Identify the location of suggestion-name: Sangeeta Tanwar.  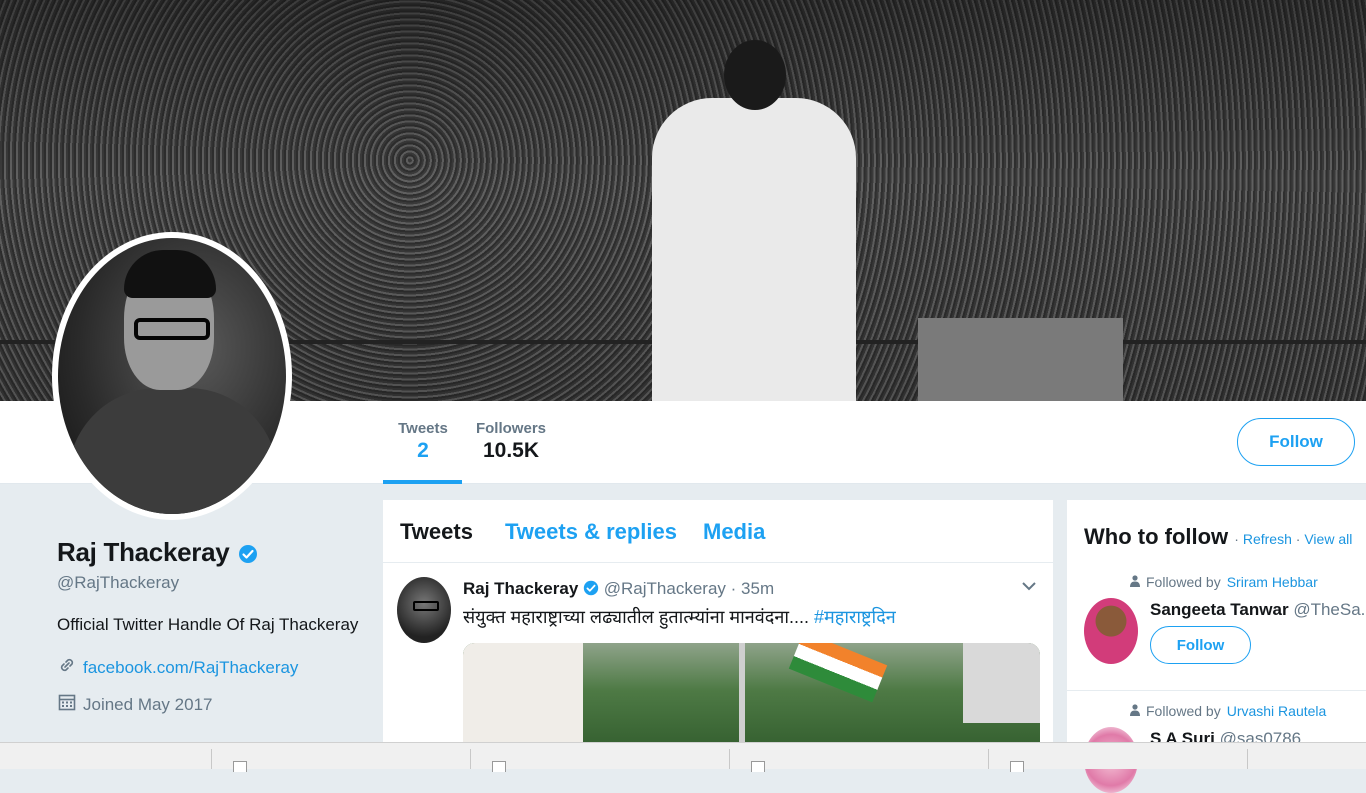
(1219, 609).